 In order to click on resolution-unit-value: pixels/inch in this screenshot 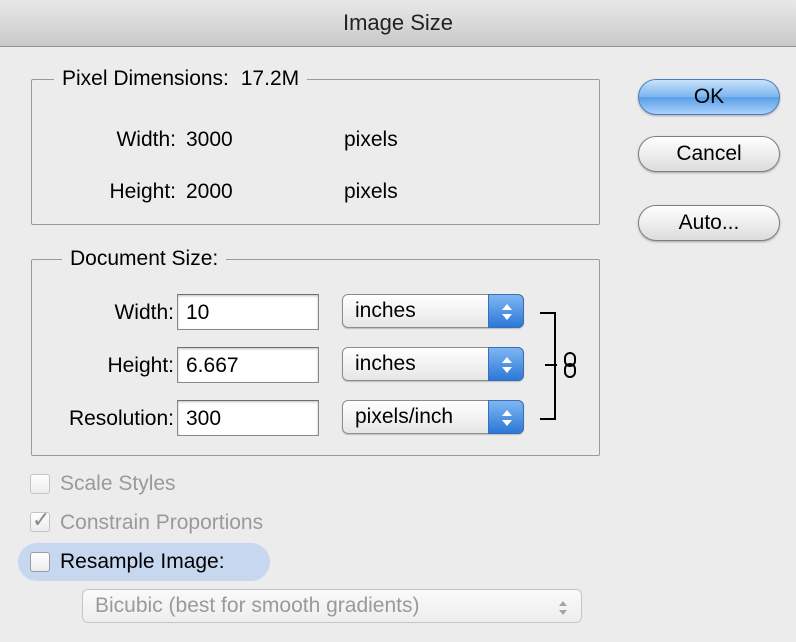, I will do `click(404, 416)`.